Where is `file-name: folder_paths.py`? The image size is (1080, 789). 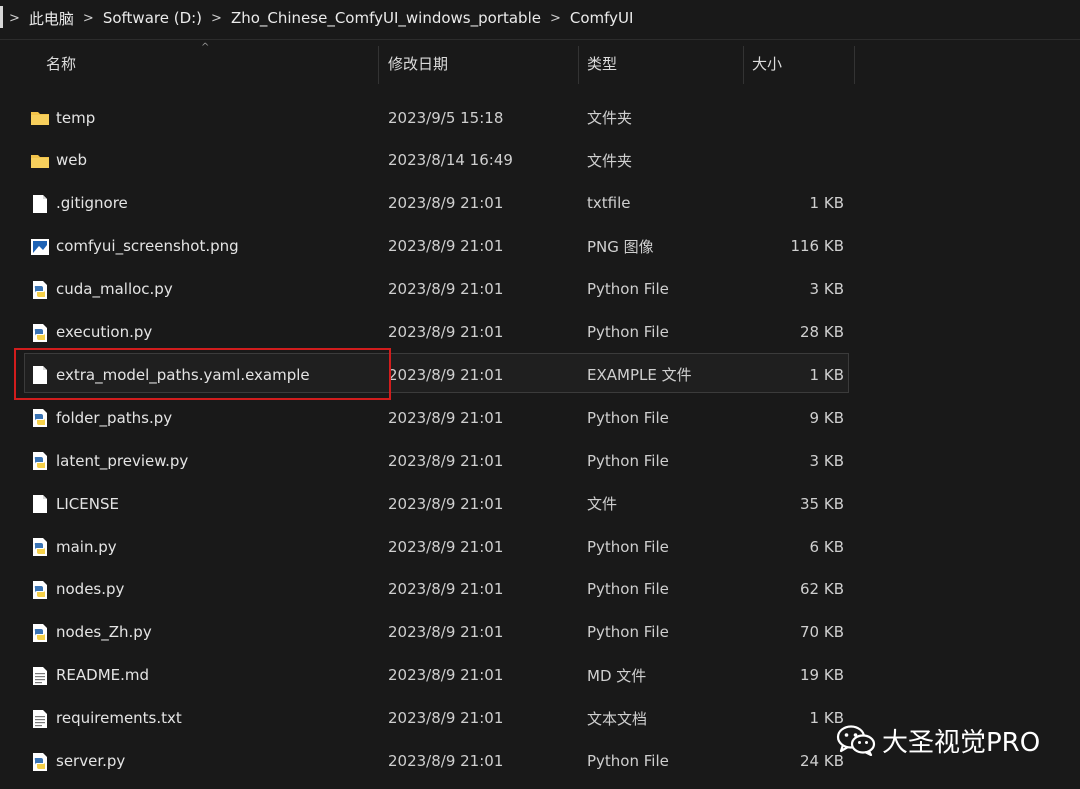 file-name: folder_paths.py is located at coordinates (114, 417).